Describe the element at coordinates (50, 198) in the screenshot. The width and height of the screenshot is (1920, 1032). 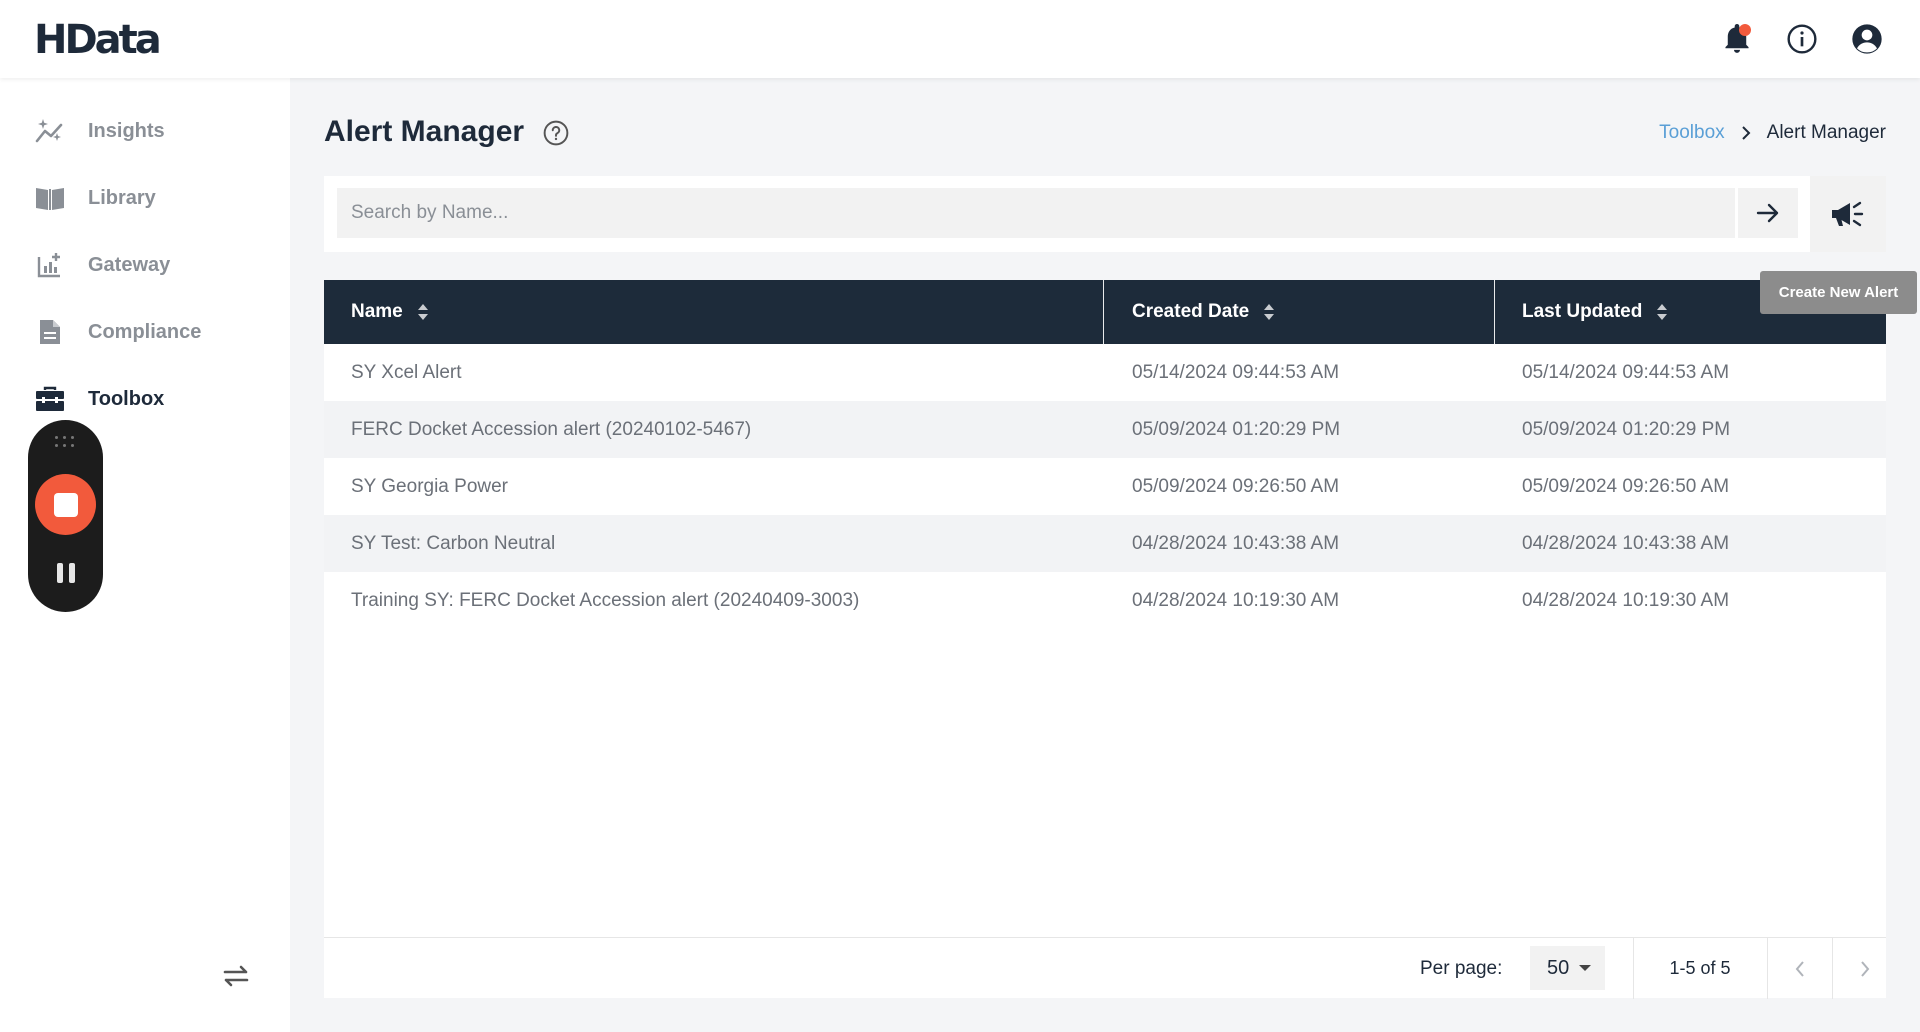
I see `book-icon` at that location.